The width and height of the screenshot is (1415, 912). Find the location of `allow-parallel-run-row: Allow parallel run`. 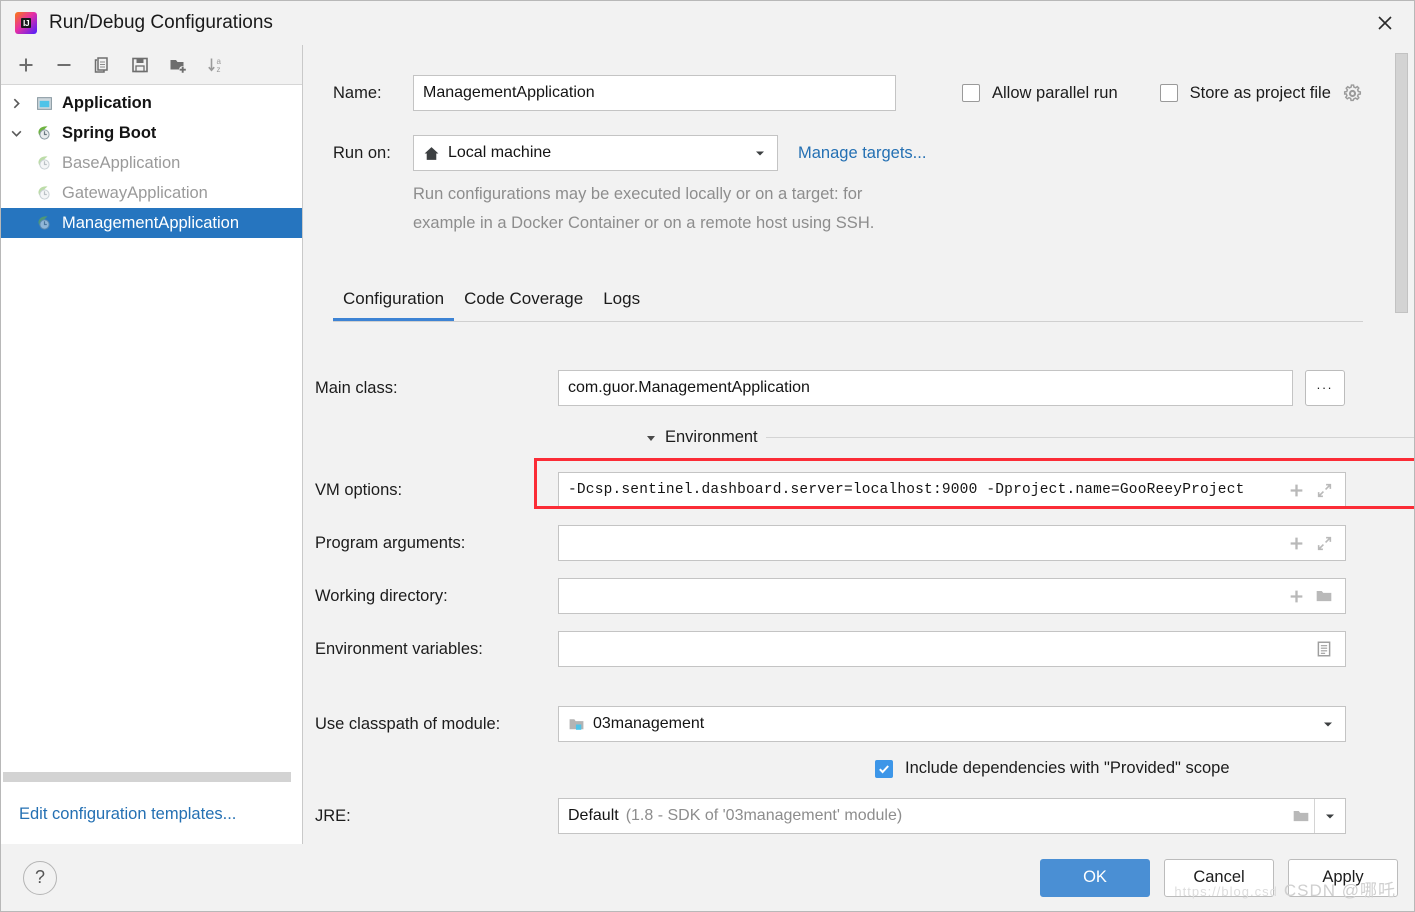

allow-parallel-run-row: Allow parallel run is located at coordinates (1040, 93).